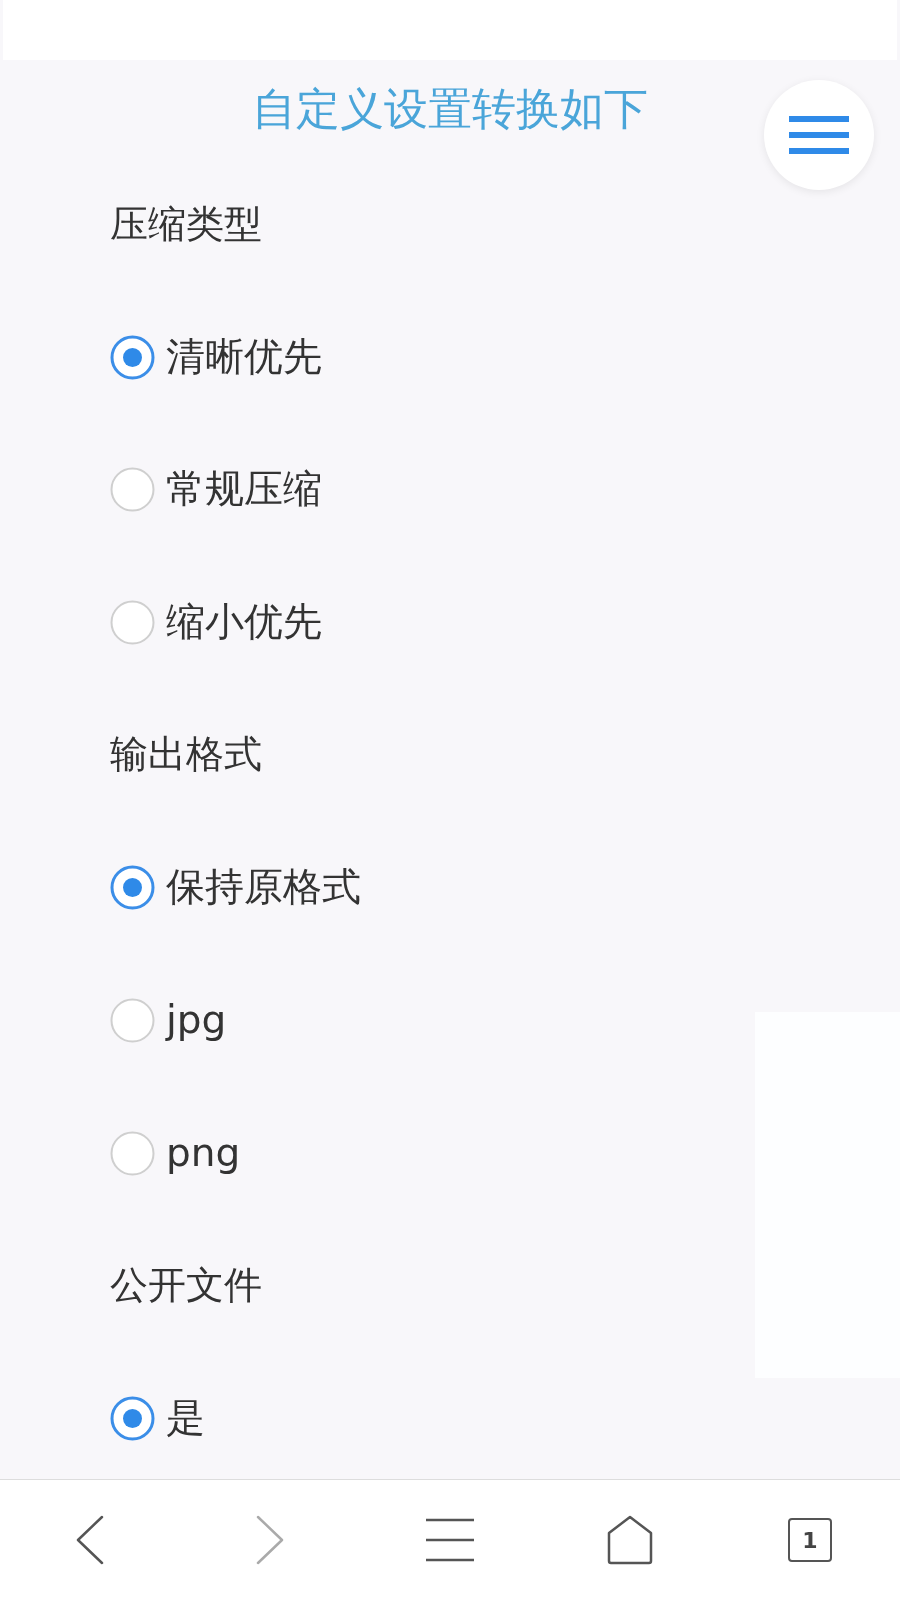 This screenshot has height=1600, width=900. What do you see at coordinates (244, 622) in the screenshot?
I see `option-label: 缩小优先` at bounding box center [244, 622].